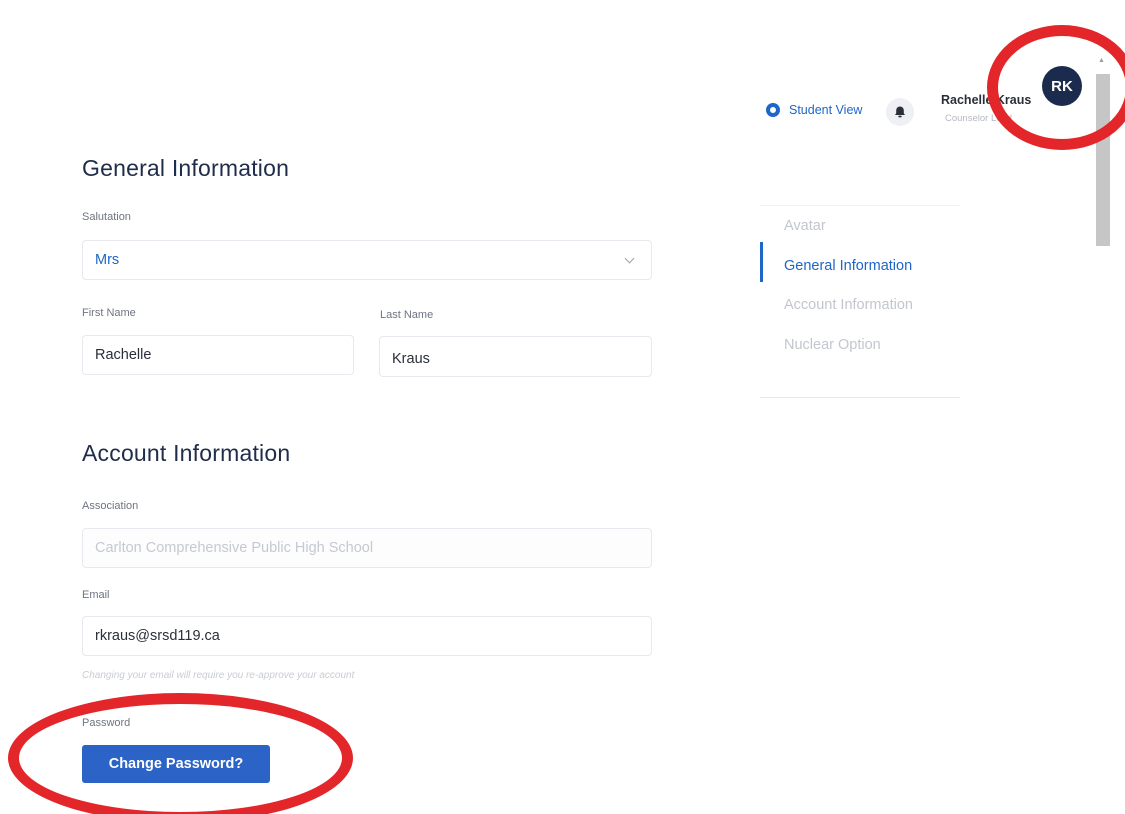  Describe the element at coordinates (1062, 86) in the screenshot. I see `avatar: RK` at that location.